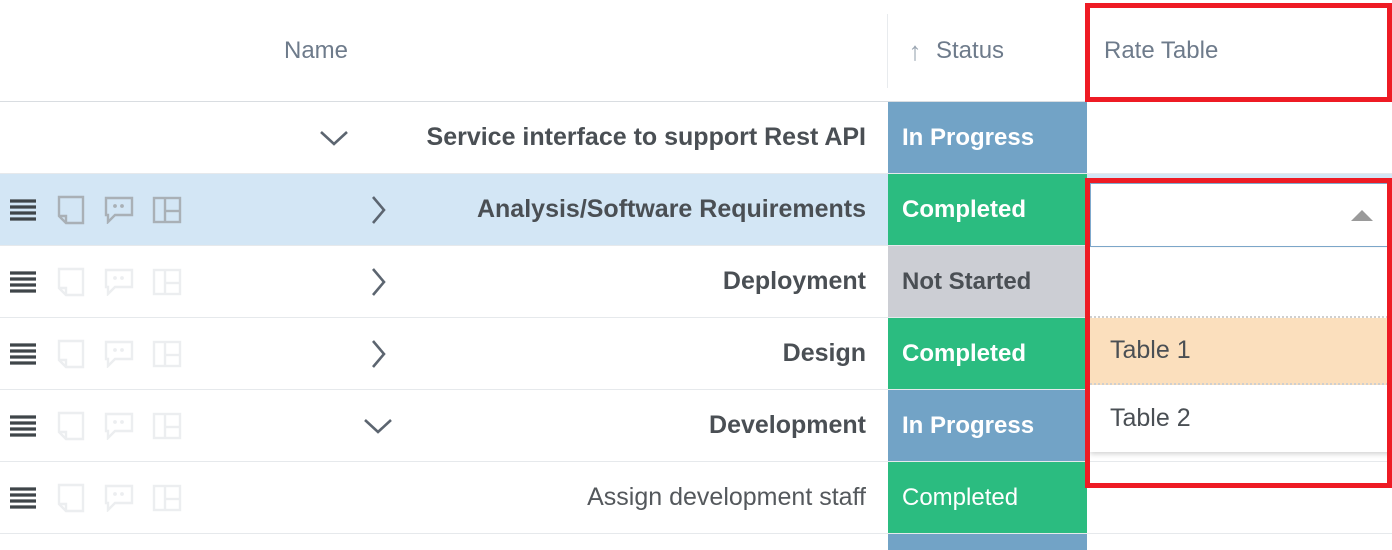 Image resolution: width=1392 pixels, height=550 pixels. What do you see at coordinates (1240, 50) in the screenshot?
I see `column-header-rate-table: Rate Table` at bounding box center [1240, 50].